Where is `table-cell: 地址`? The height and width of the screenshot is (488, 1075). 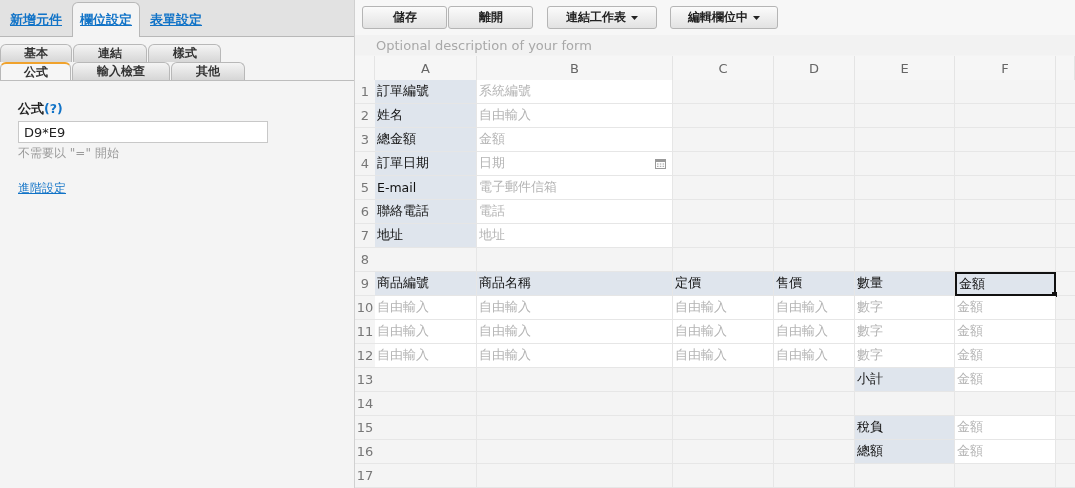 table-cell: 地址 is located at coordinates (426, 236).